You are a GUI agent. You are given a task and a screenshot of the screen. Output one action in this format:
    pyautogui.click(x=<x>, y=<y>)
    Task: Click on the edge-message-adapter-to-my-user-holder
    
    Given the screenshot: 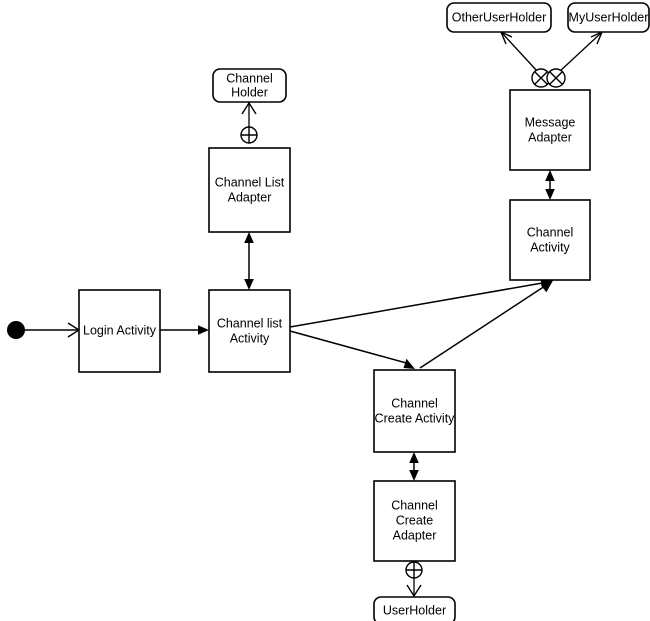 What is the action you would take?
    pyautogui.click(x=581, y=51)
    